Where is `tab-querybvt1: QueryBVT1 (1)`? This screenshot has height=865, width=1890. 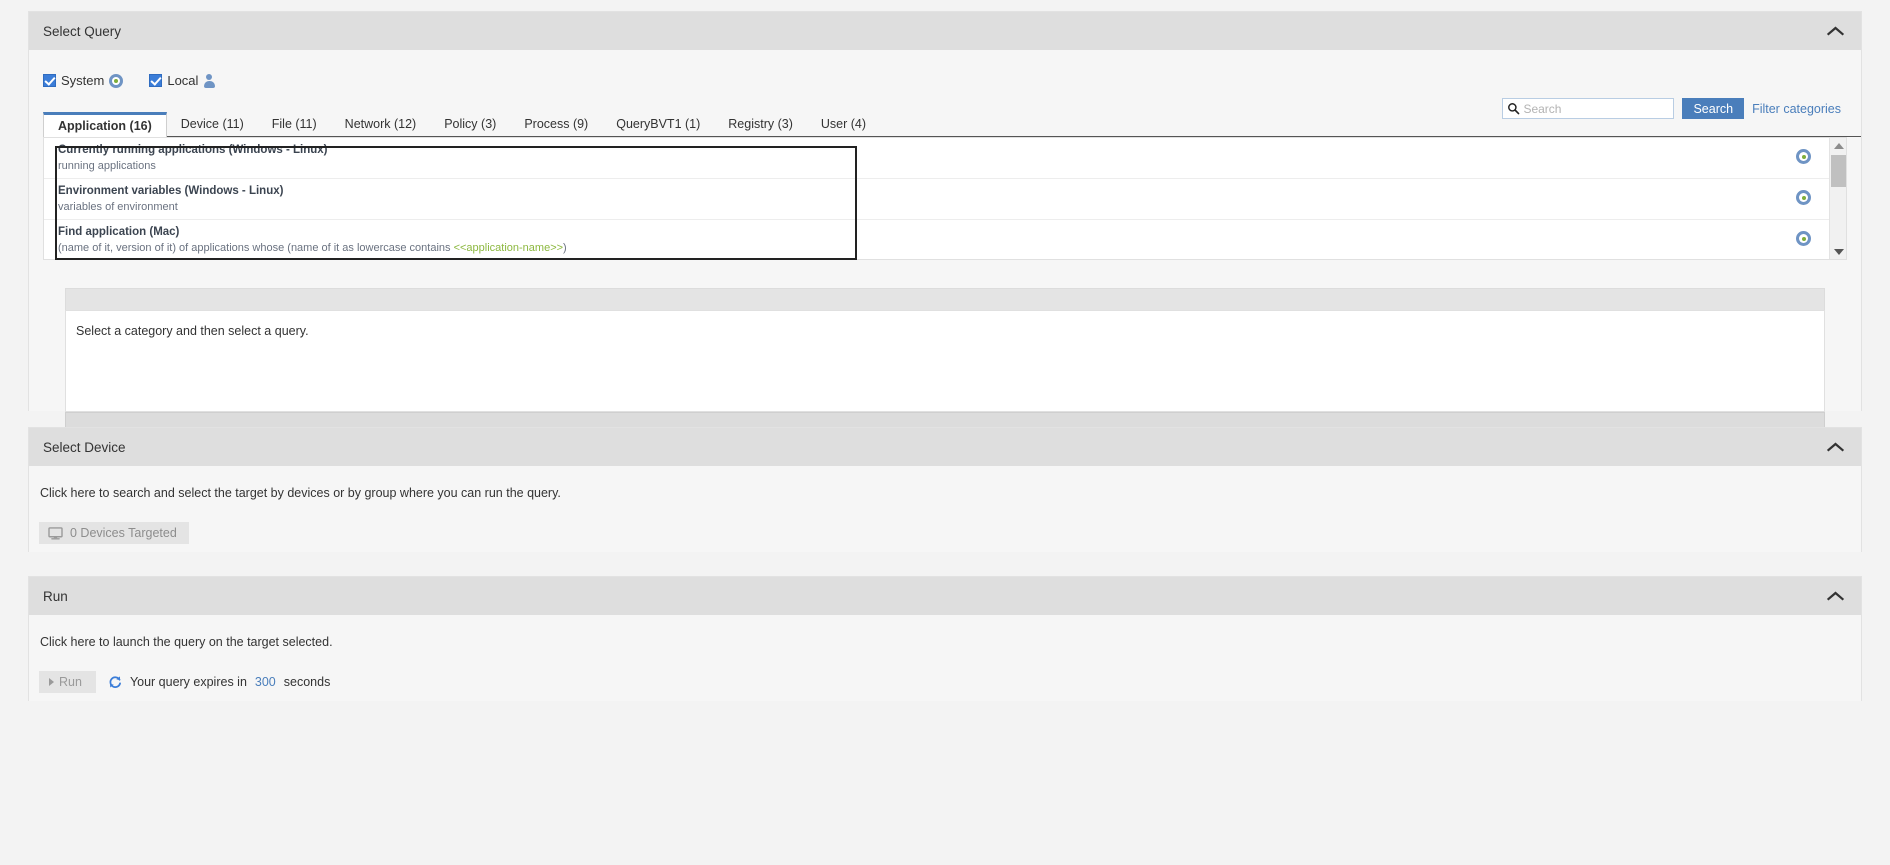 tab-querybvt1: QueryBVT1 (1) is located at coordinates (658, 124).